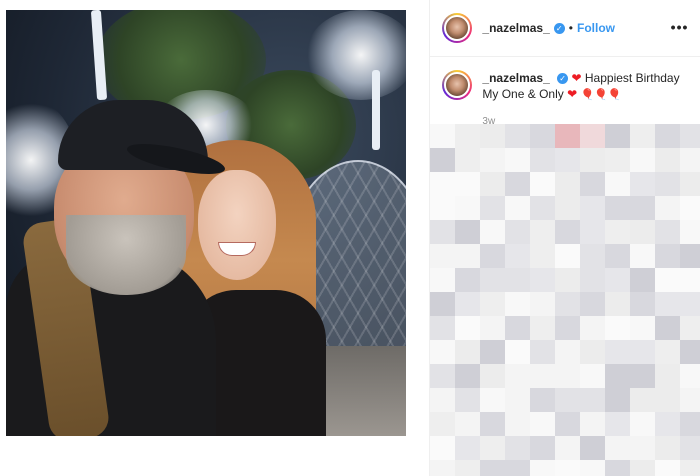  I want to click on lit-tree-lights, so click(356, 55).